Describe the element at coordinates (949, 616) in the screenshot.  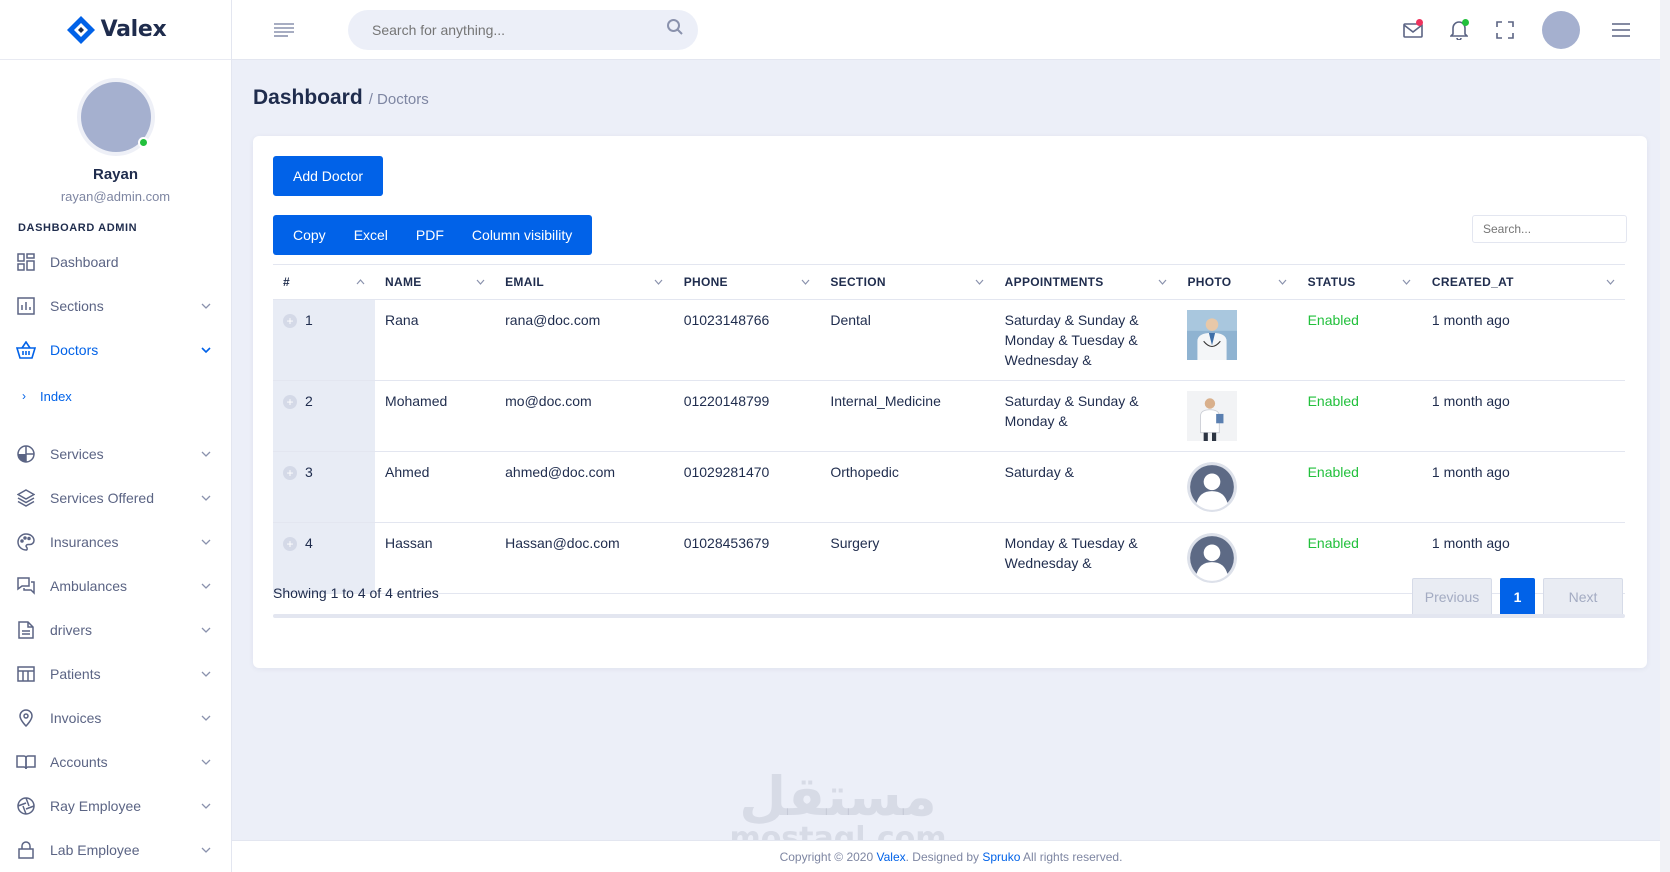
I see `horizontal-scrollbar` at that location.